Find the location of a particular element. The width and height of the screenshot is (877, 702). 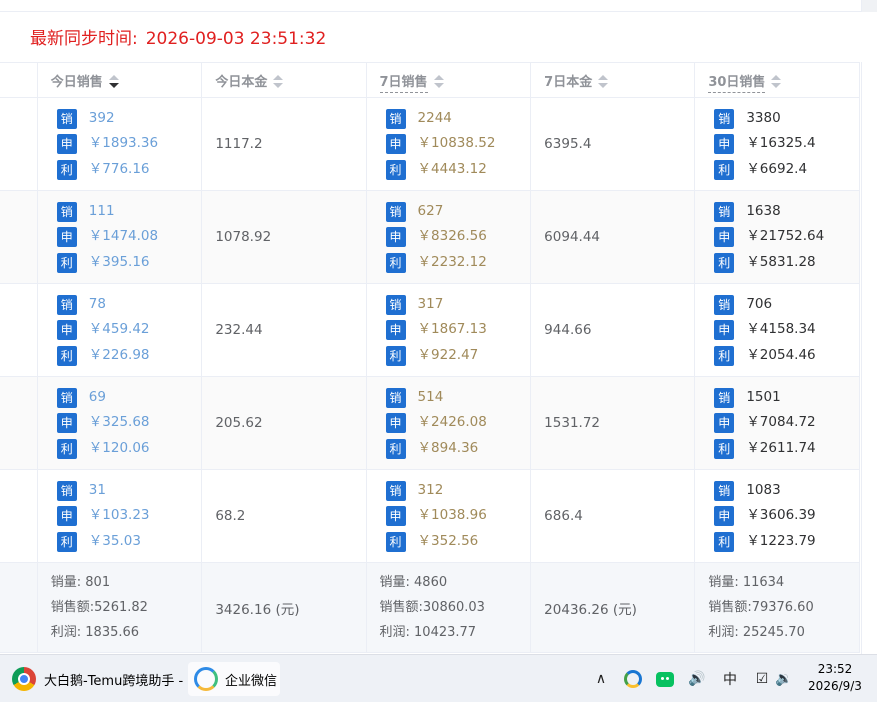

metric-profit: 利 ￥5831.28 is located at coordinates (783, 263).